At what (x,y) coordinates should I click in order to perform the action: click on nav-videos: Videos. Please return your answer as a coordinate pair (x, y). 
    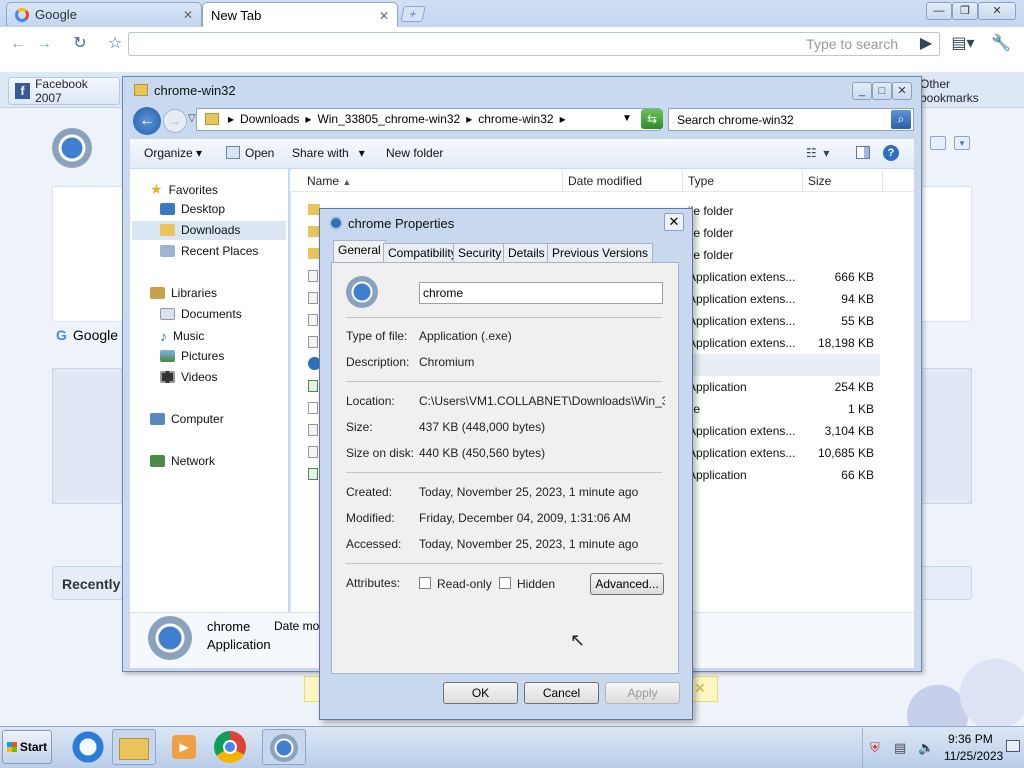
    Looking at the image, I should click on (188, 377).